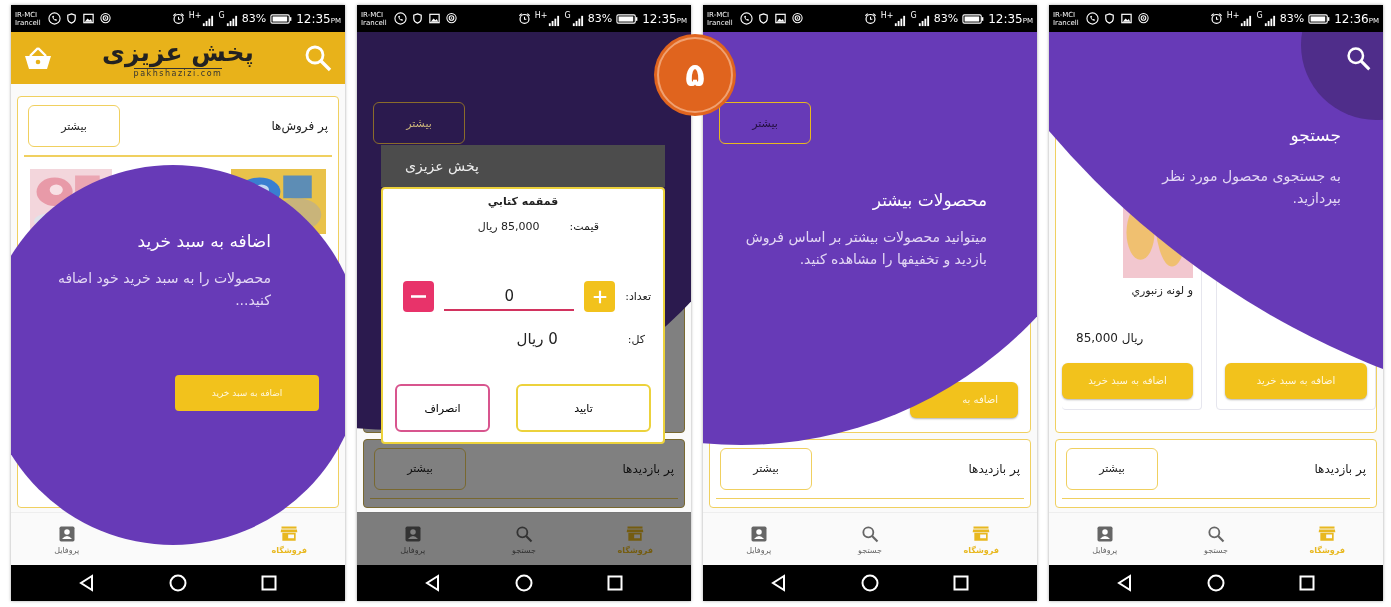 Image resolution: width=1391 pixels, height=607 pixels. I want to click on dialog-title: پخش عزیزی, so click(442, 166).